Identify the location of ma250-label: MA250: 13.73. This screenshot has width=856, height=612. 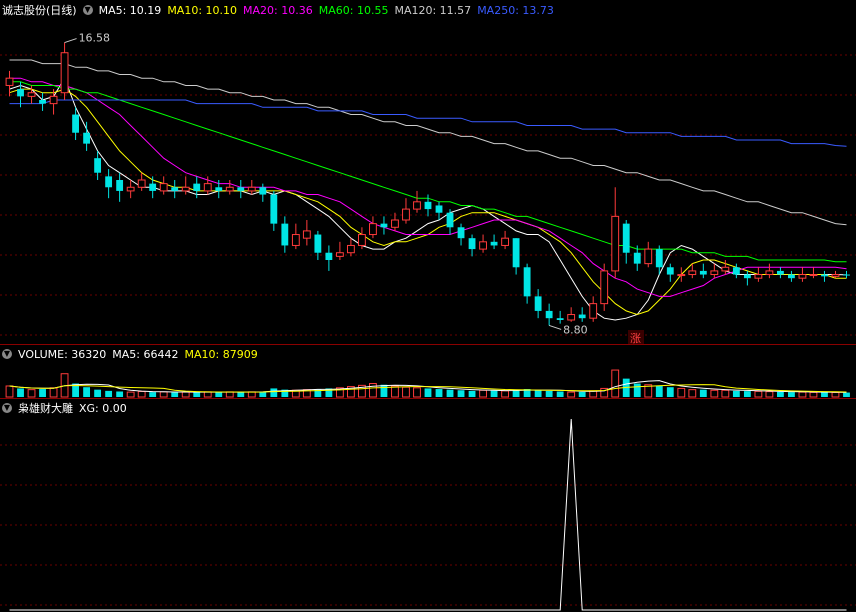
(515, 10).